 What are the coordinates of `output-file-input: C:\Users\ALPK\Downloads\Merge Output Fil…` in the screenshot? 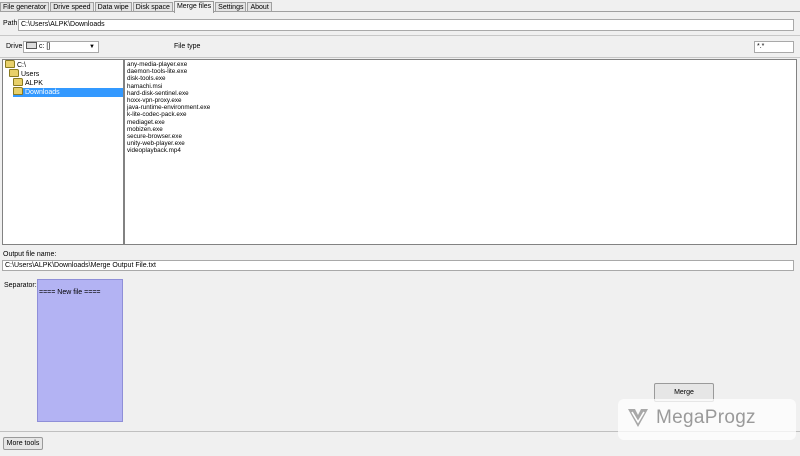 It's located at (398, 265).